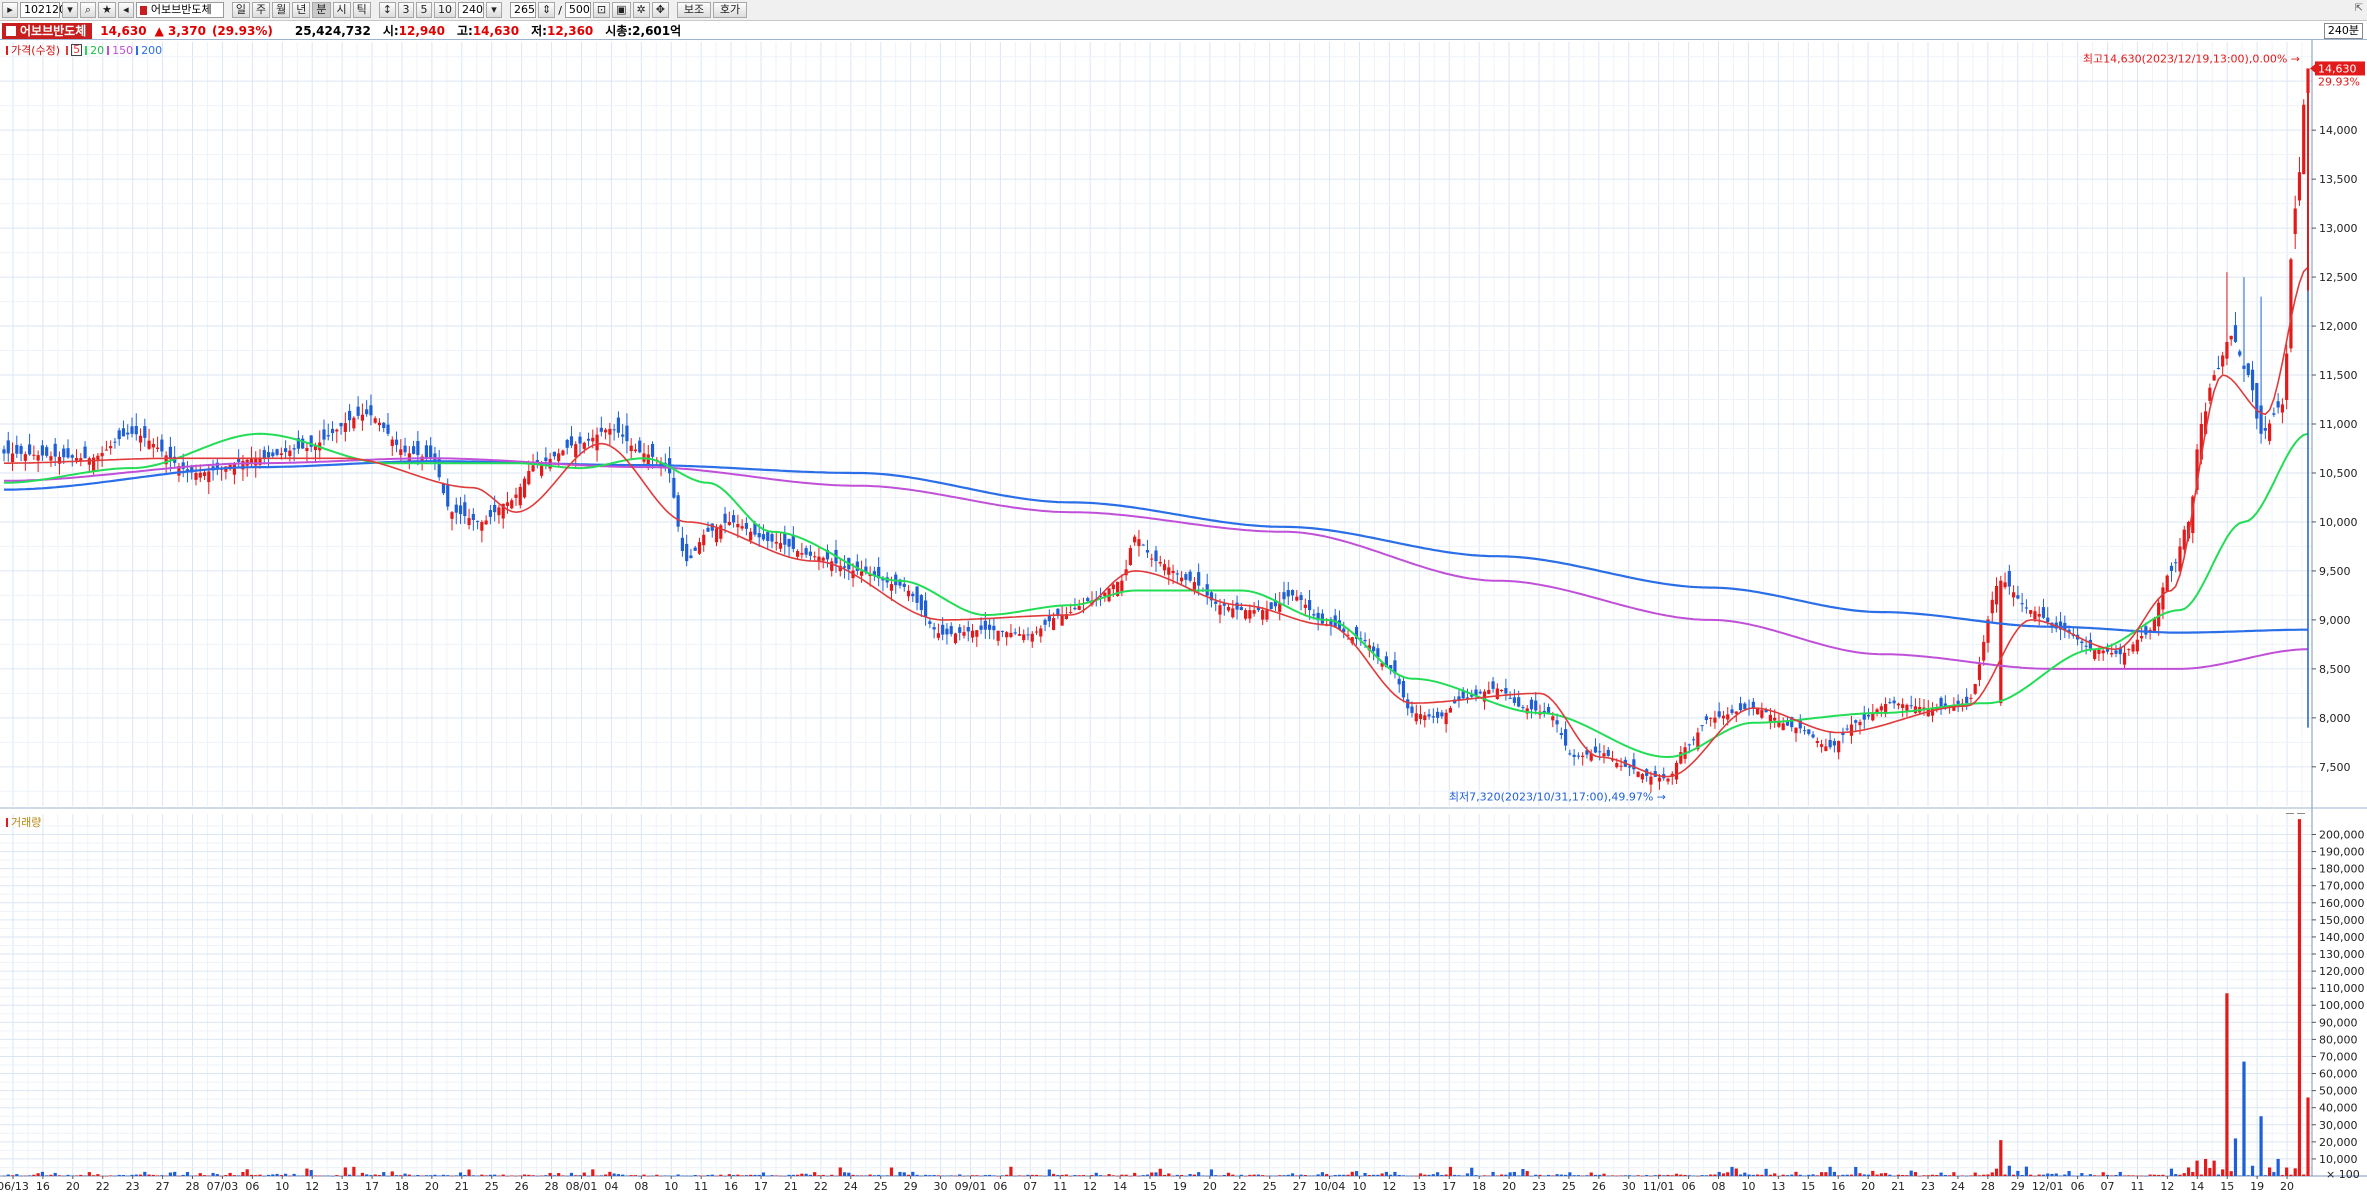 The height and width of the screenshot is (1194, 2367). Describe the element at coordinates (341, 10) in the screenshot. I see `period-button-5: 시` at that location.